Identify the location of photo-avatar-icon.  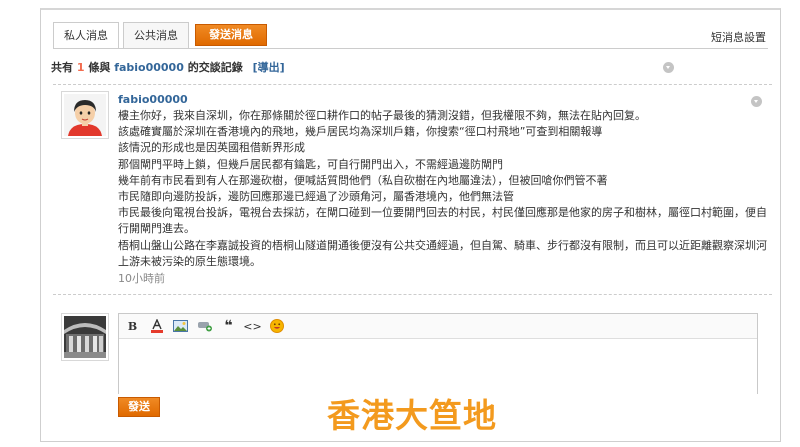
(85, 337).